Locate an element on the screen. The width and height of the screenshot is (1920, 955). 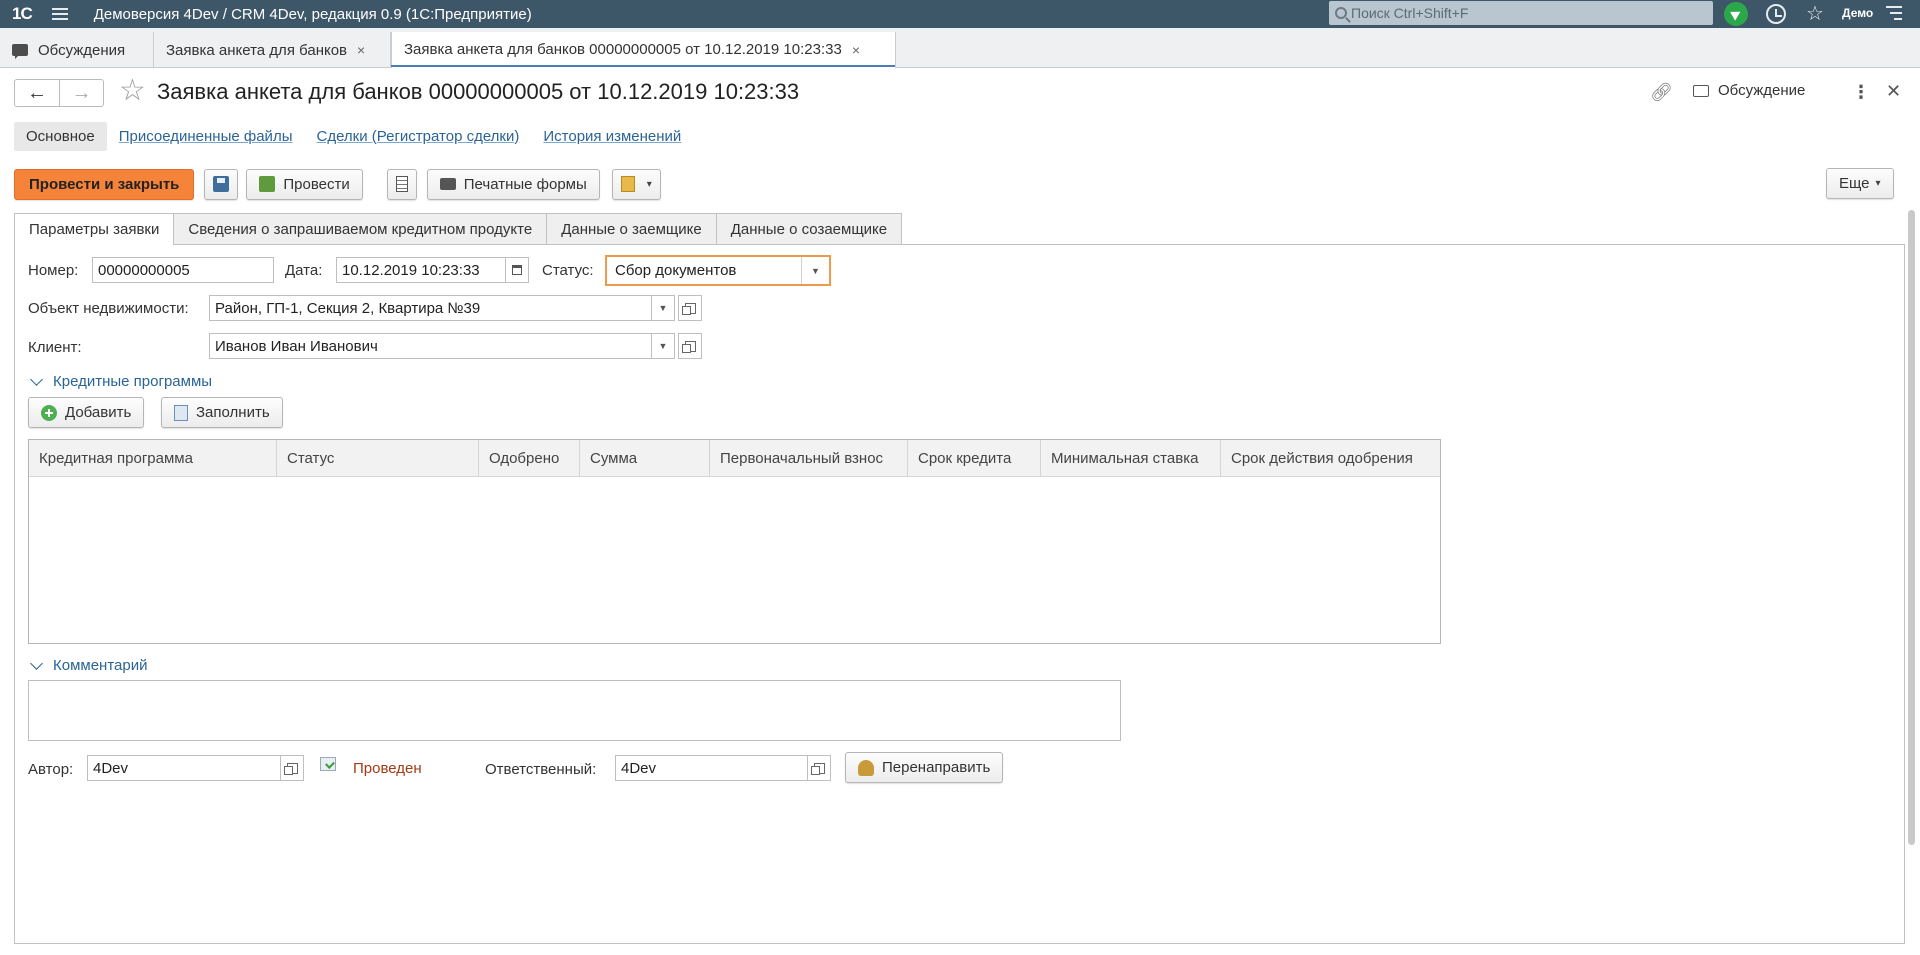
post-button-label: Провести is located at coordinates (316, 184).